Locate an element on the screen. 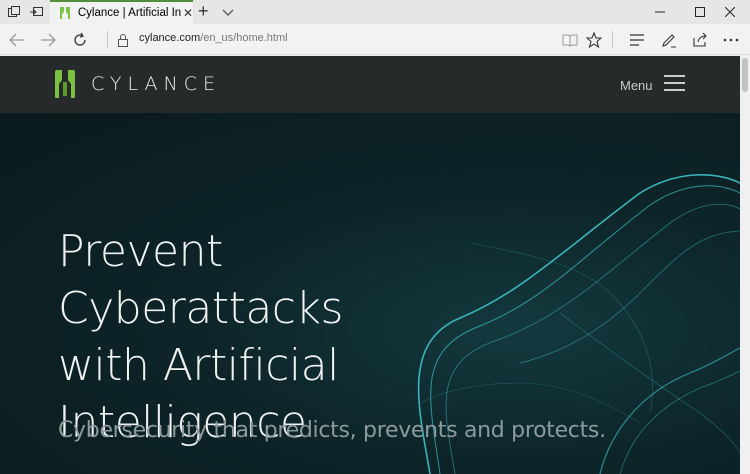 This screenshot has height=474, width=750. close-icon: ✕ is located at coordinates (188, 13).